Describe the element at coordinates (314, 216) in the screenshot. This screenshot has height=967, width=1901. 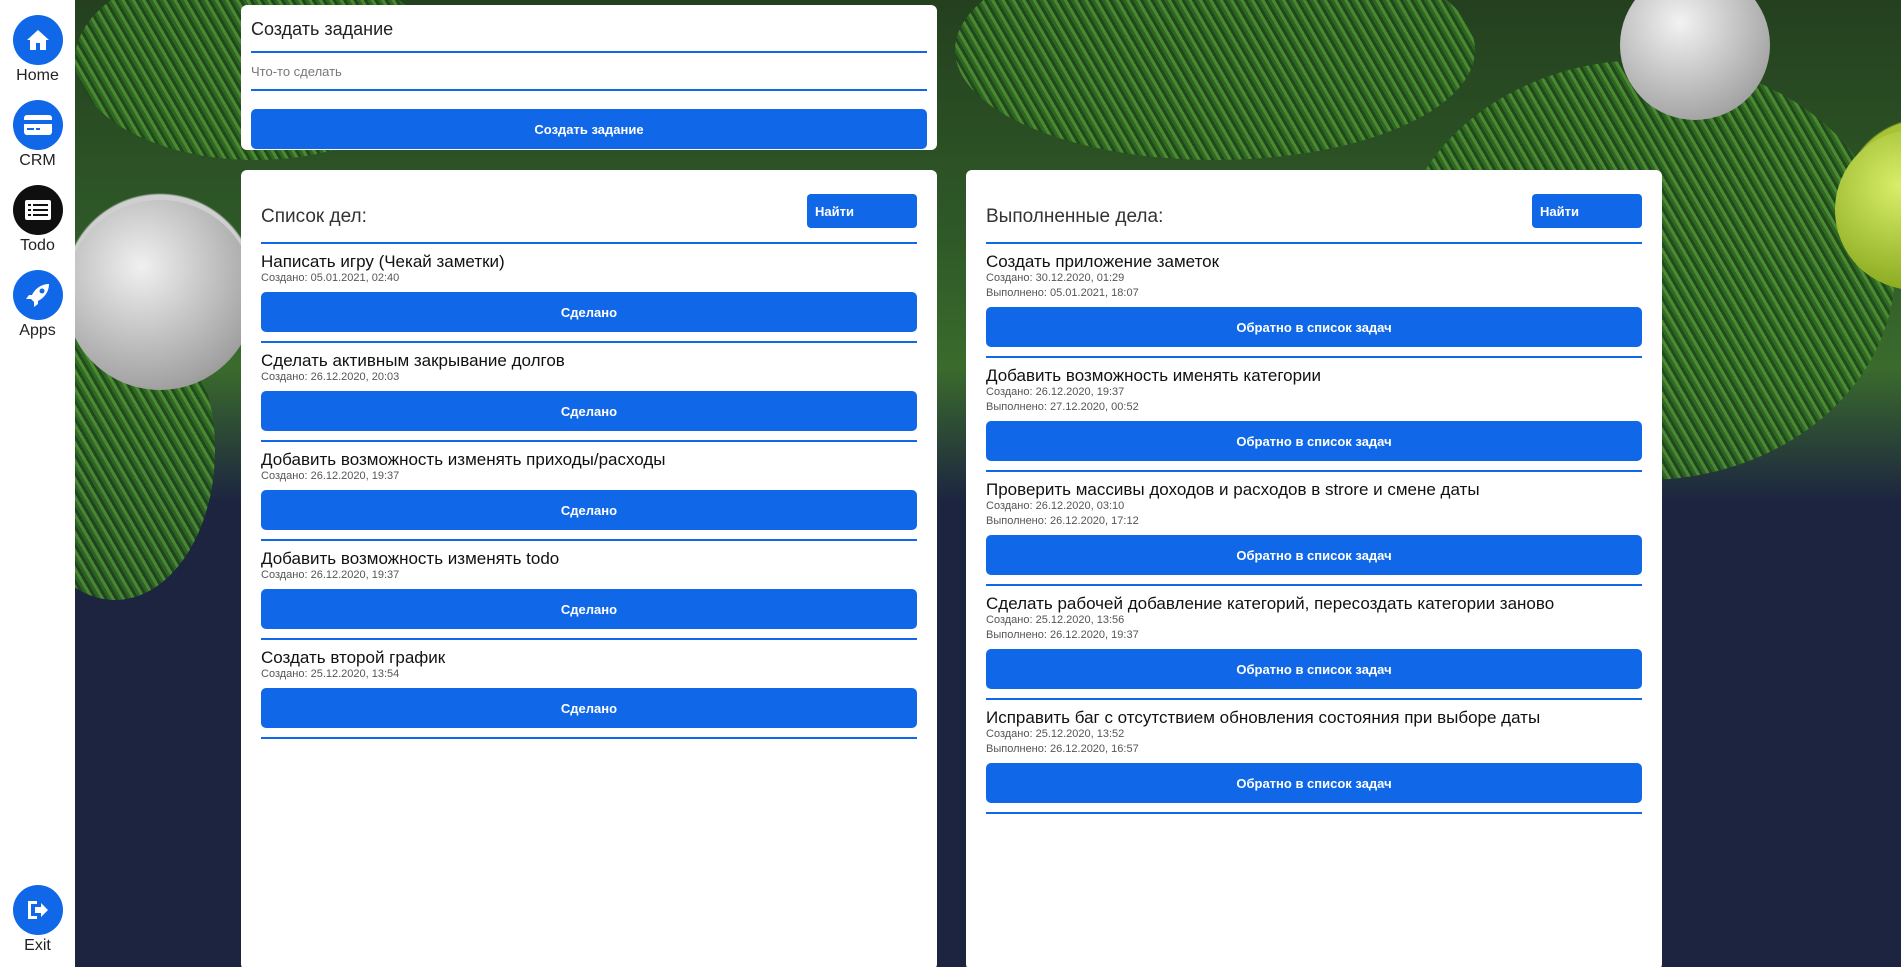
I see `todo-list-title: Список дел:` at that location.